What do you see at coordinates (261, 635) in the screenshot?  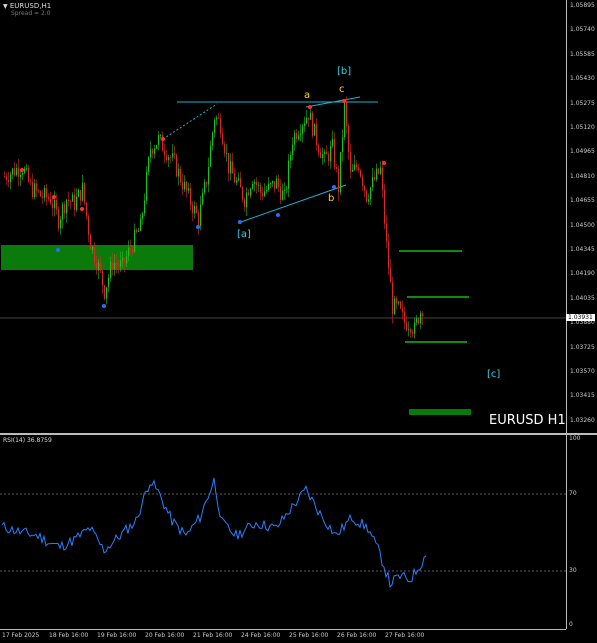 I see `time-axis-label: 24 Feb 16:00` at bounding box center [261, 635].